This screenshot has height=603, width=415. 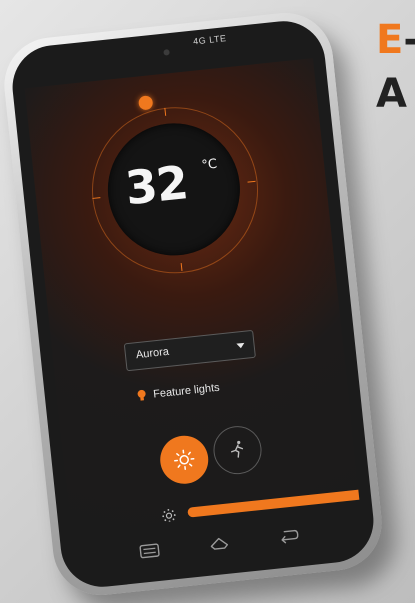 What do you see at coordinates (390, 40) in the screenshot?
I see `headline-accent-letter: E` at bounding box center [390, 40].